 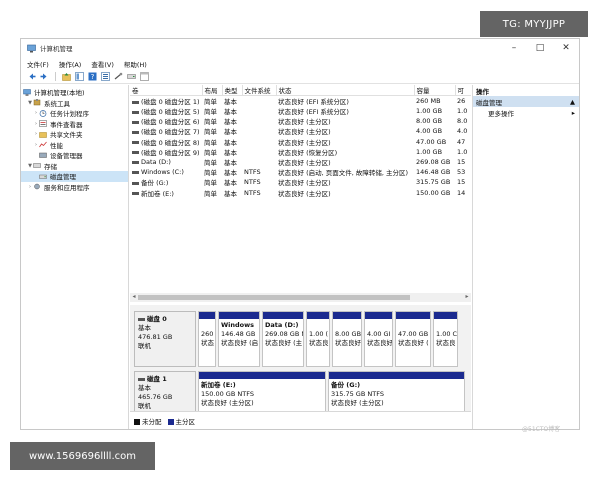 What do you see at coordinates (66, 76) in the screenshot?
I see `up-folder-icon` at bounding box center [66, 76].